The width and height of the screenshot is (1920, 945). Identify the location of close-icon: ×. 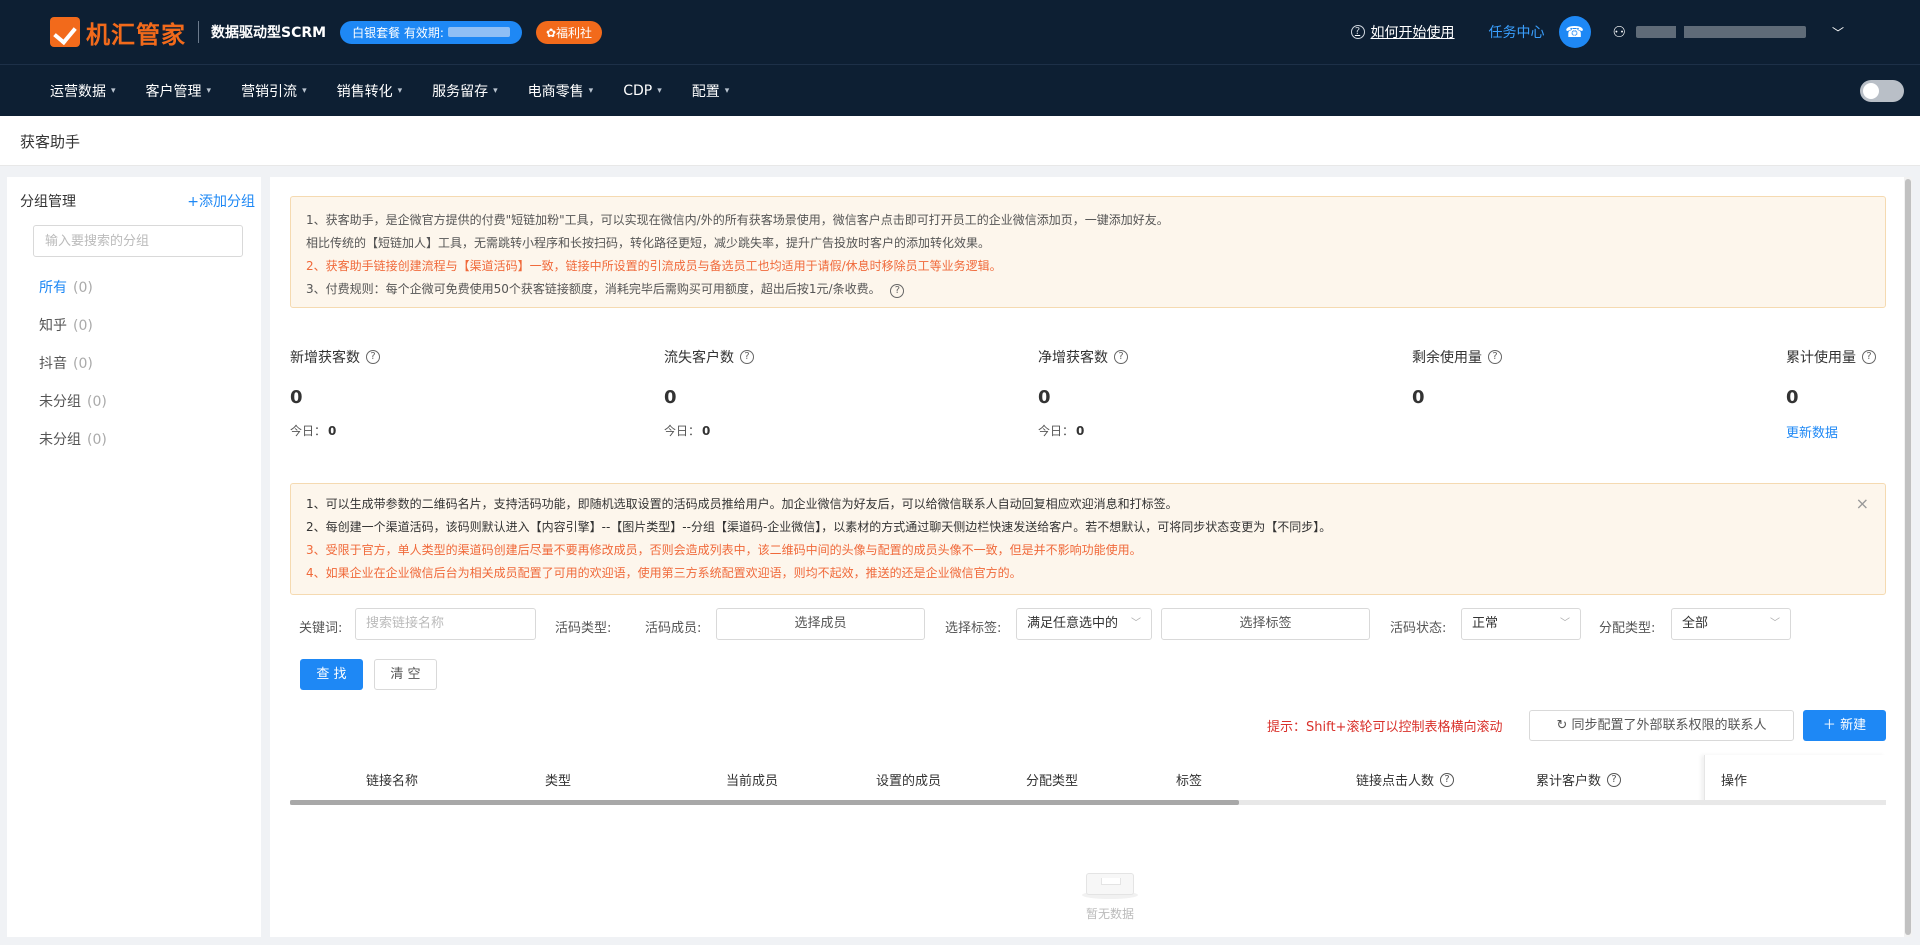
(1862, 503).